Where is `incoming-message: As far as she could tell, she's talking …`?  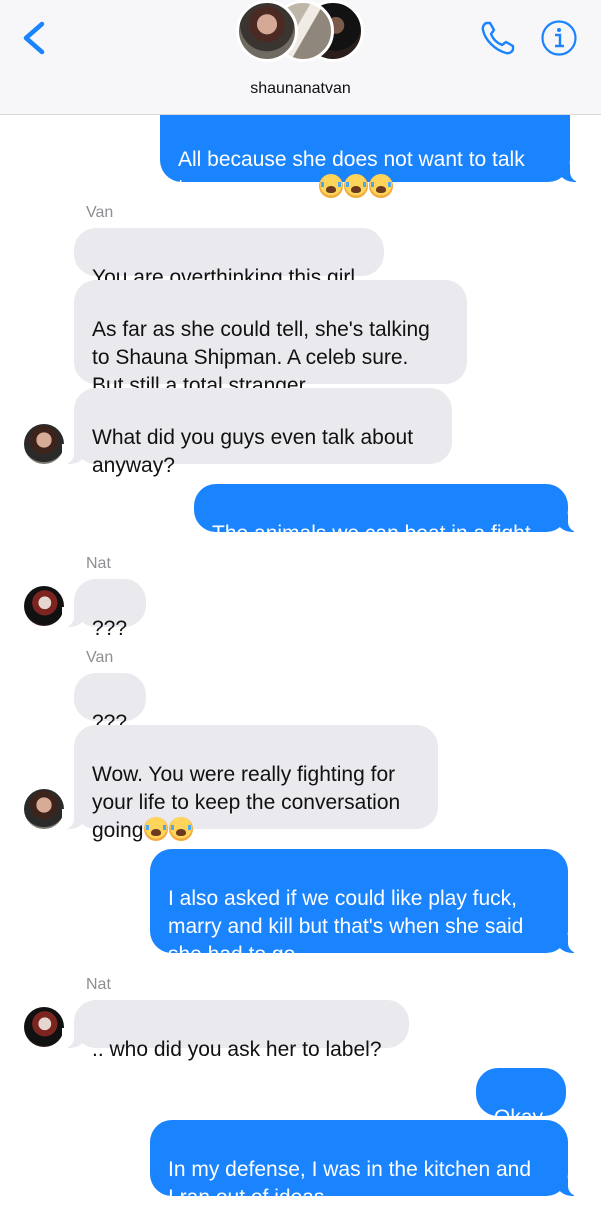
incoming-message: As far as she could tell, she's talking … is located at coordinates (270, 338).